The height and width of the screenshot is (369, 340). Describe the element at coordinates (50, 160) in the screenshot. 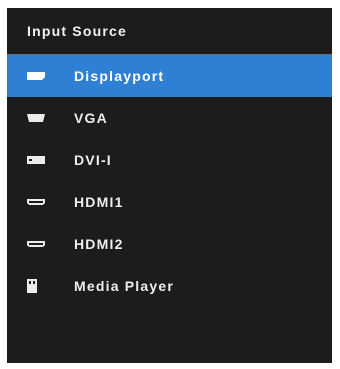

I see `dvi-icon` at that location.